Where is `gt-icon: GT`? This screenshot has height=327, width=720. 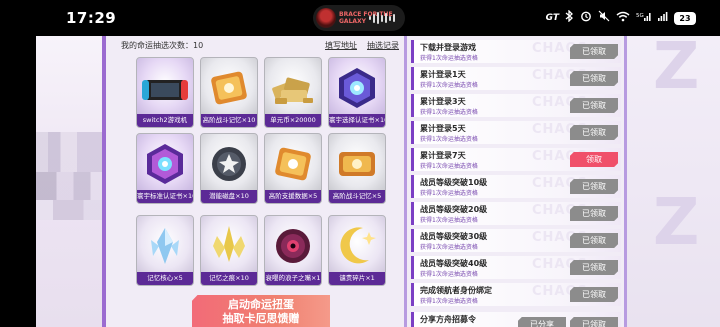
gt-icon: GT is located at coordinates (552, 18).